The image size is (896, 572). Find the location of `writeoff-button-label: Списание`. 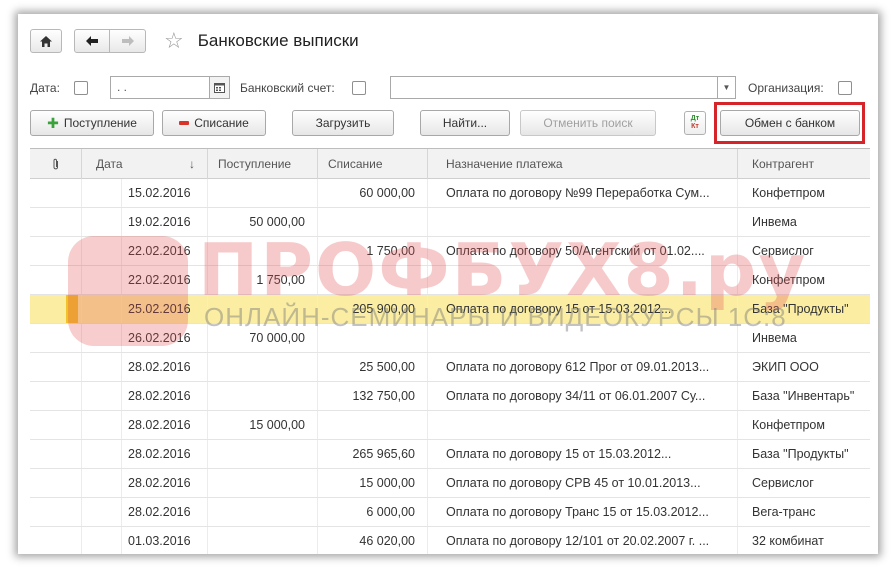

writeoff-button-label: Списание is located at coordinates (221, 123).